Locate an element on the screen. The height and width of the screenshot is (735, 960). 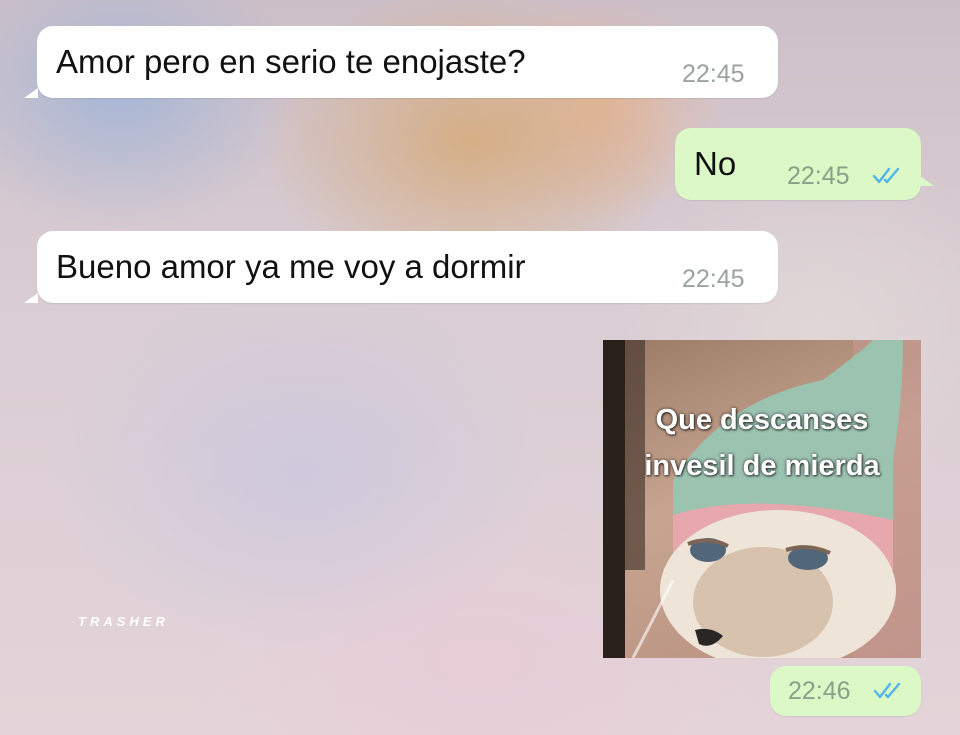
incoming-message-bubble: Bueno amor ya me voy a dormir 22:45 is located at coordinates (407, 267).